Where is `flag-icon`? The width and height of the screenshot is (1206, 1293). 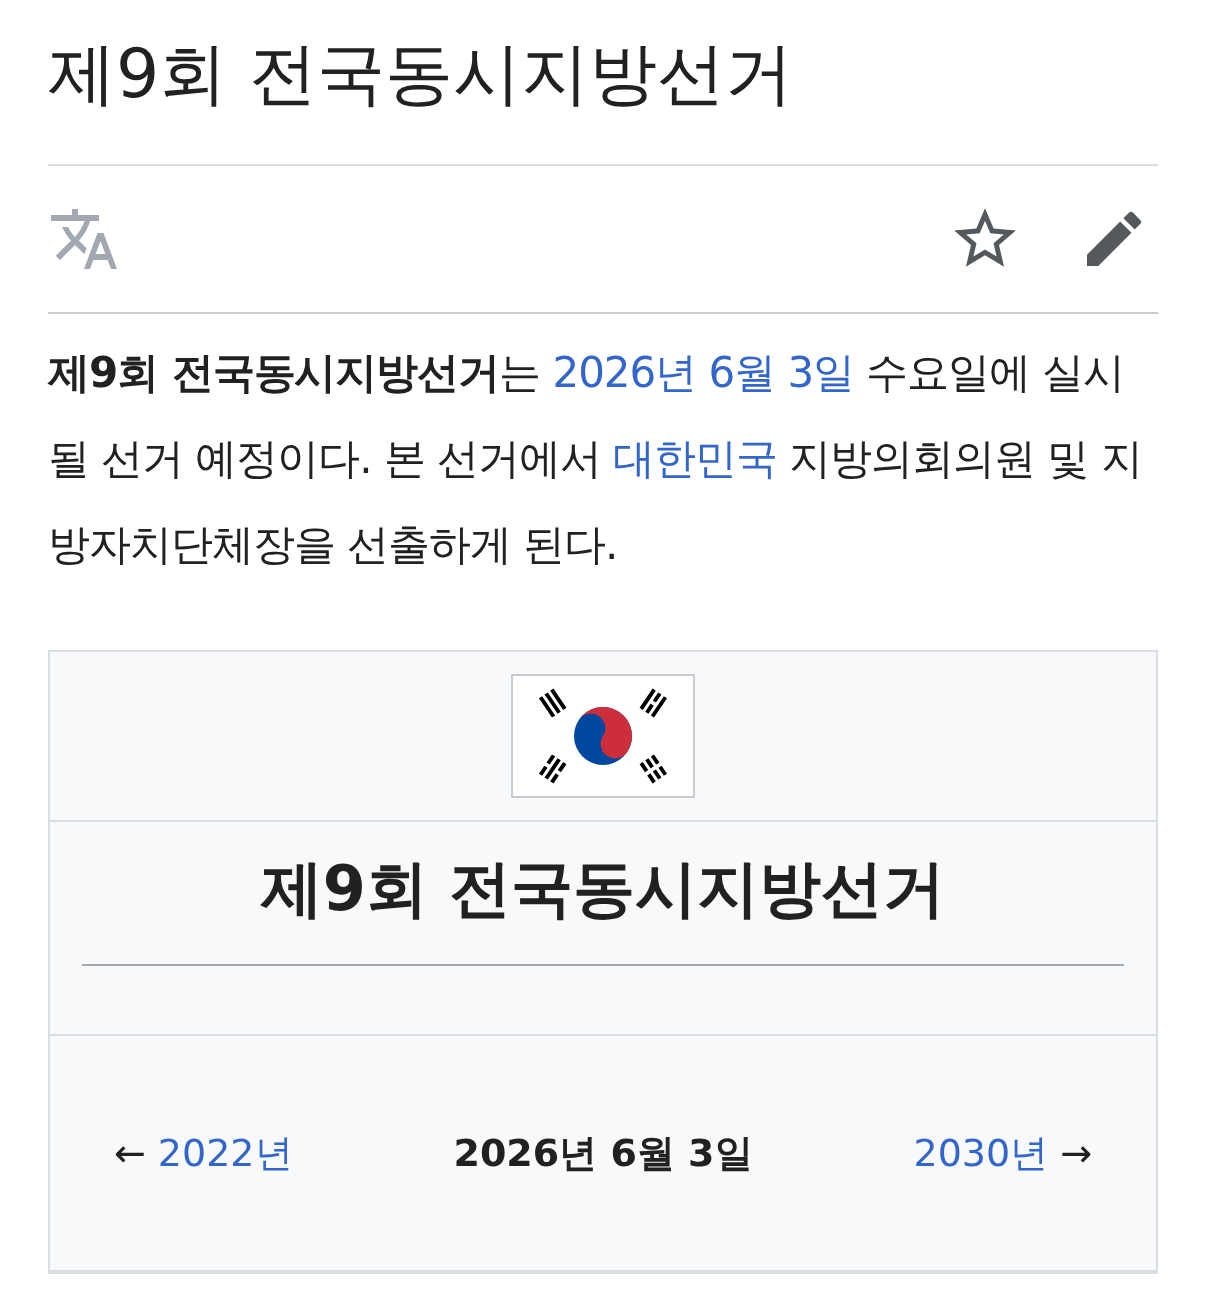 flag-icon is located at coordinates (603, 736).